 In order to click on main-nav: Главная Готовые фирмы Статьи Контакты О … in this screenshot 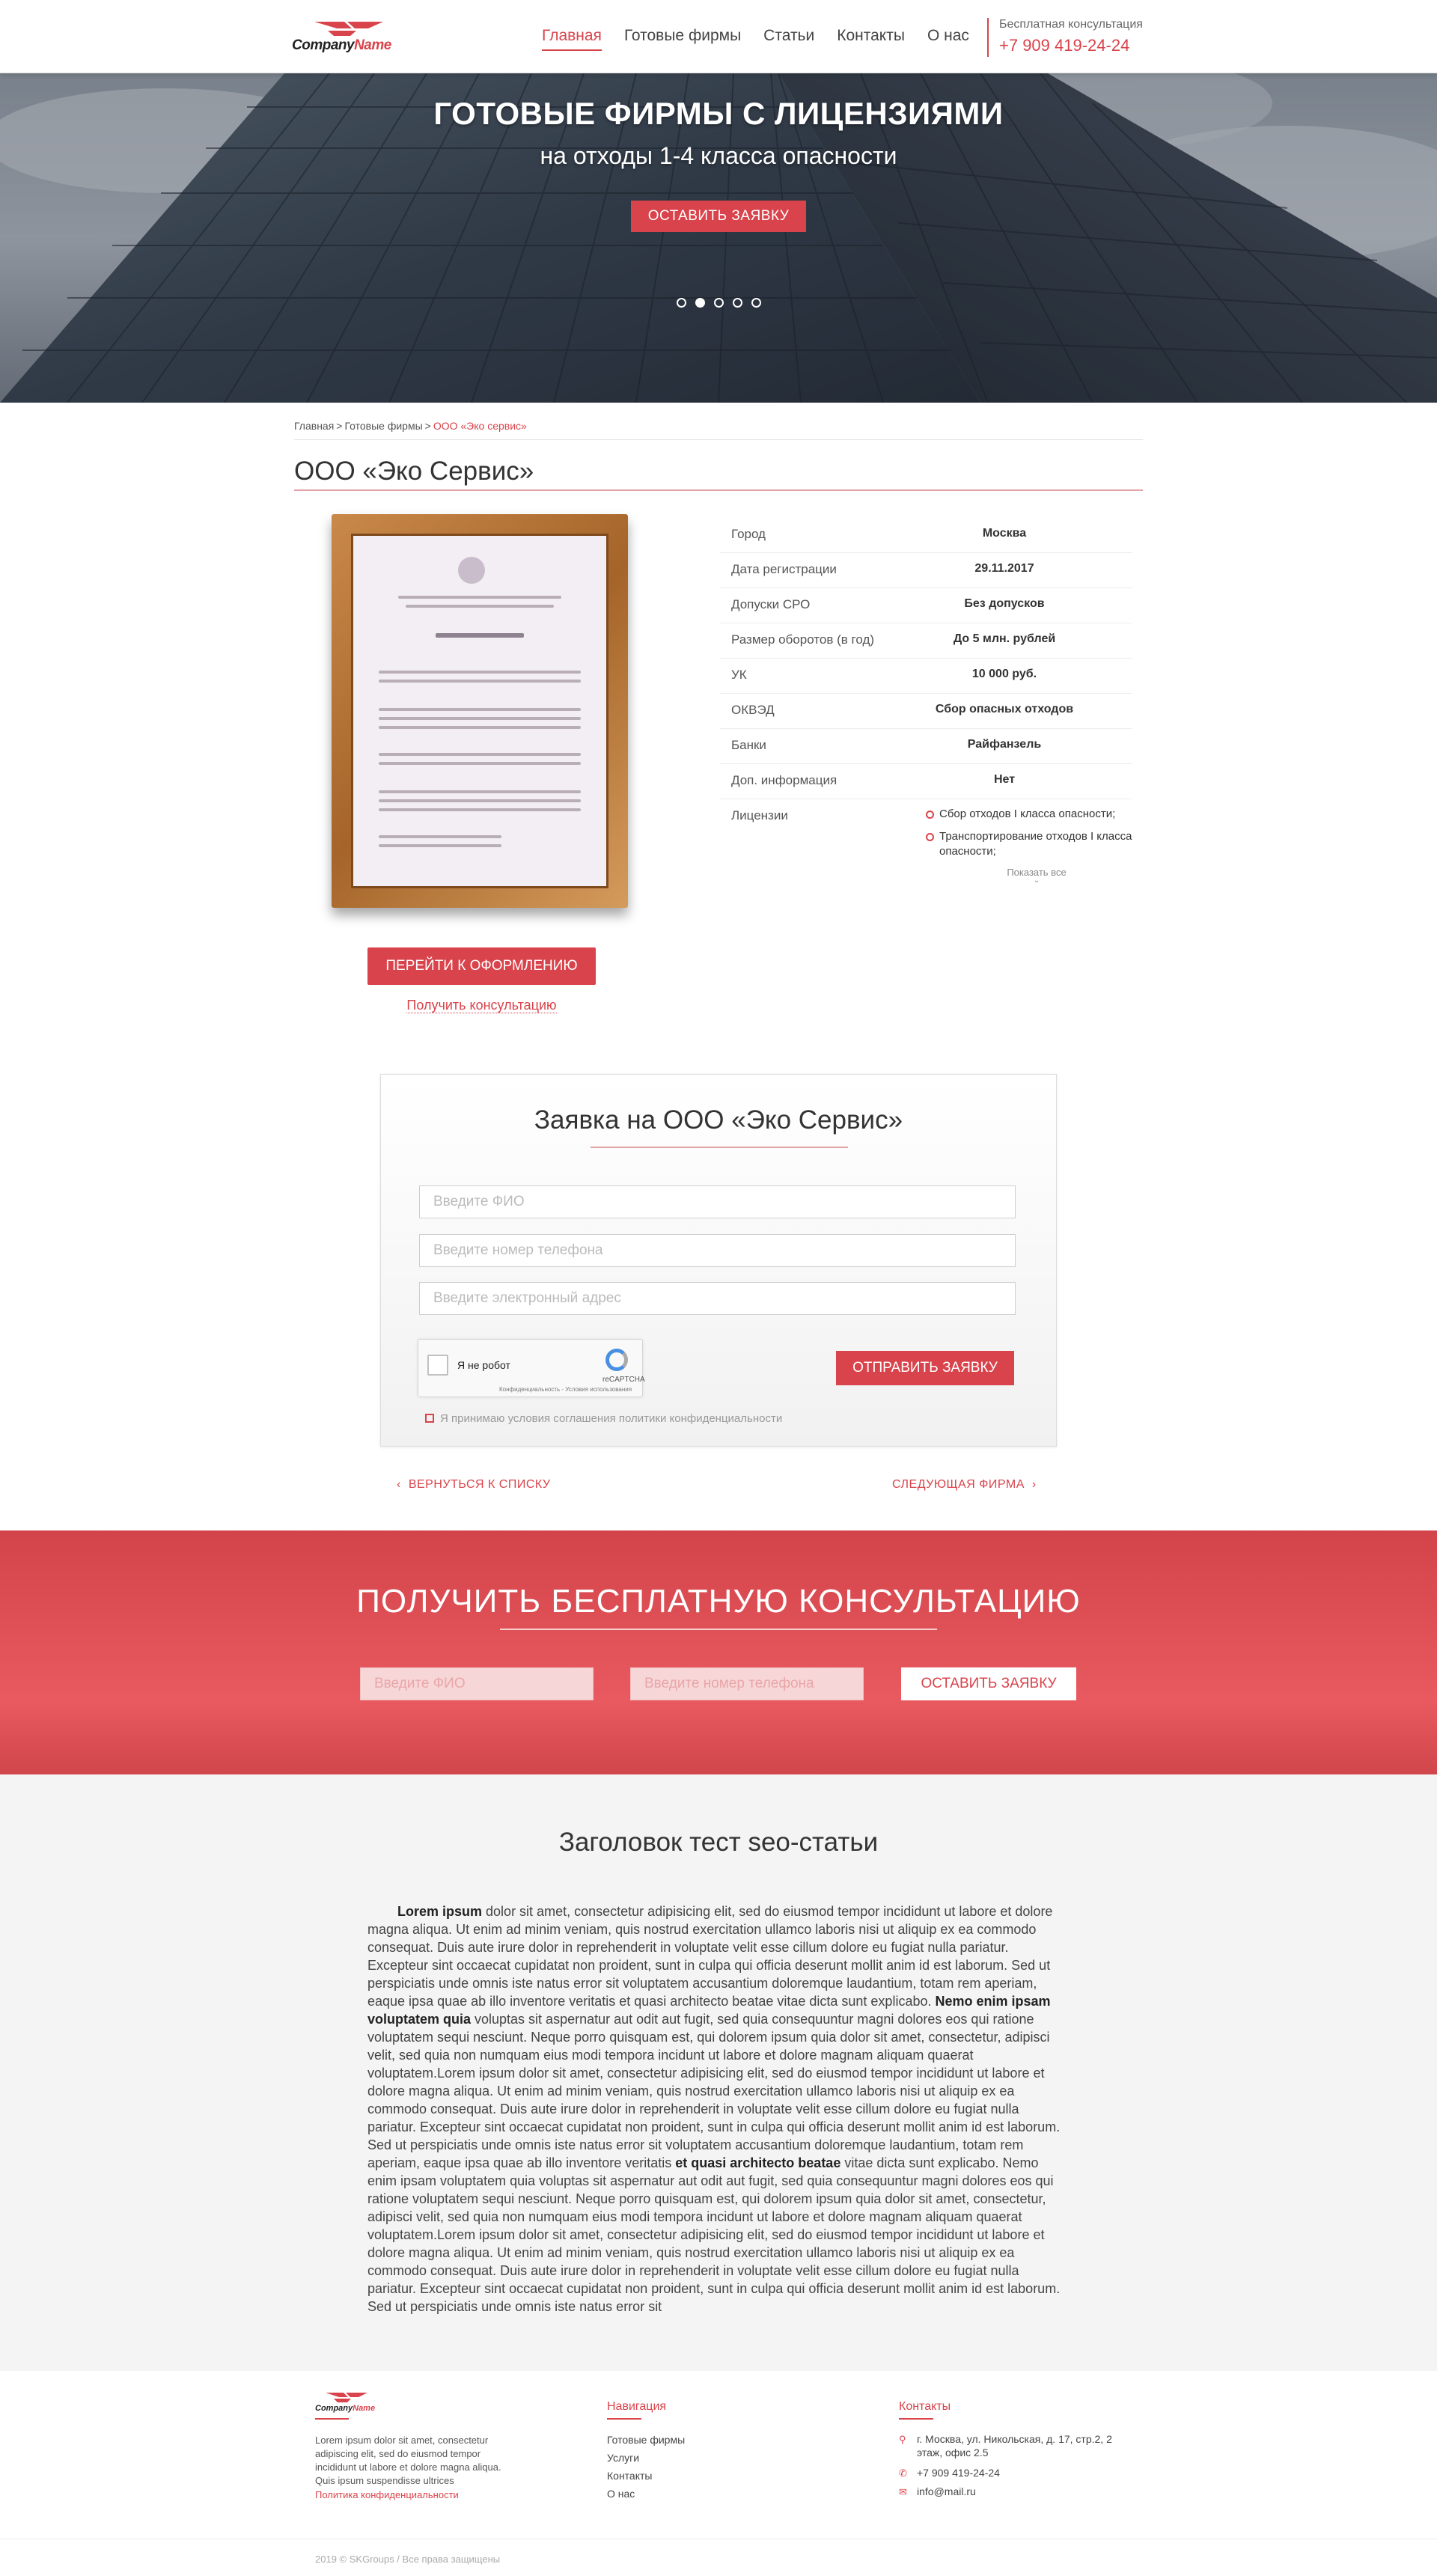, I will do `click(755, 39)`.